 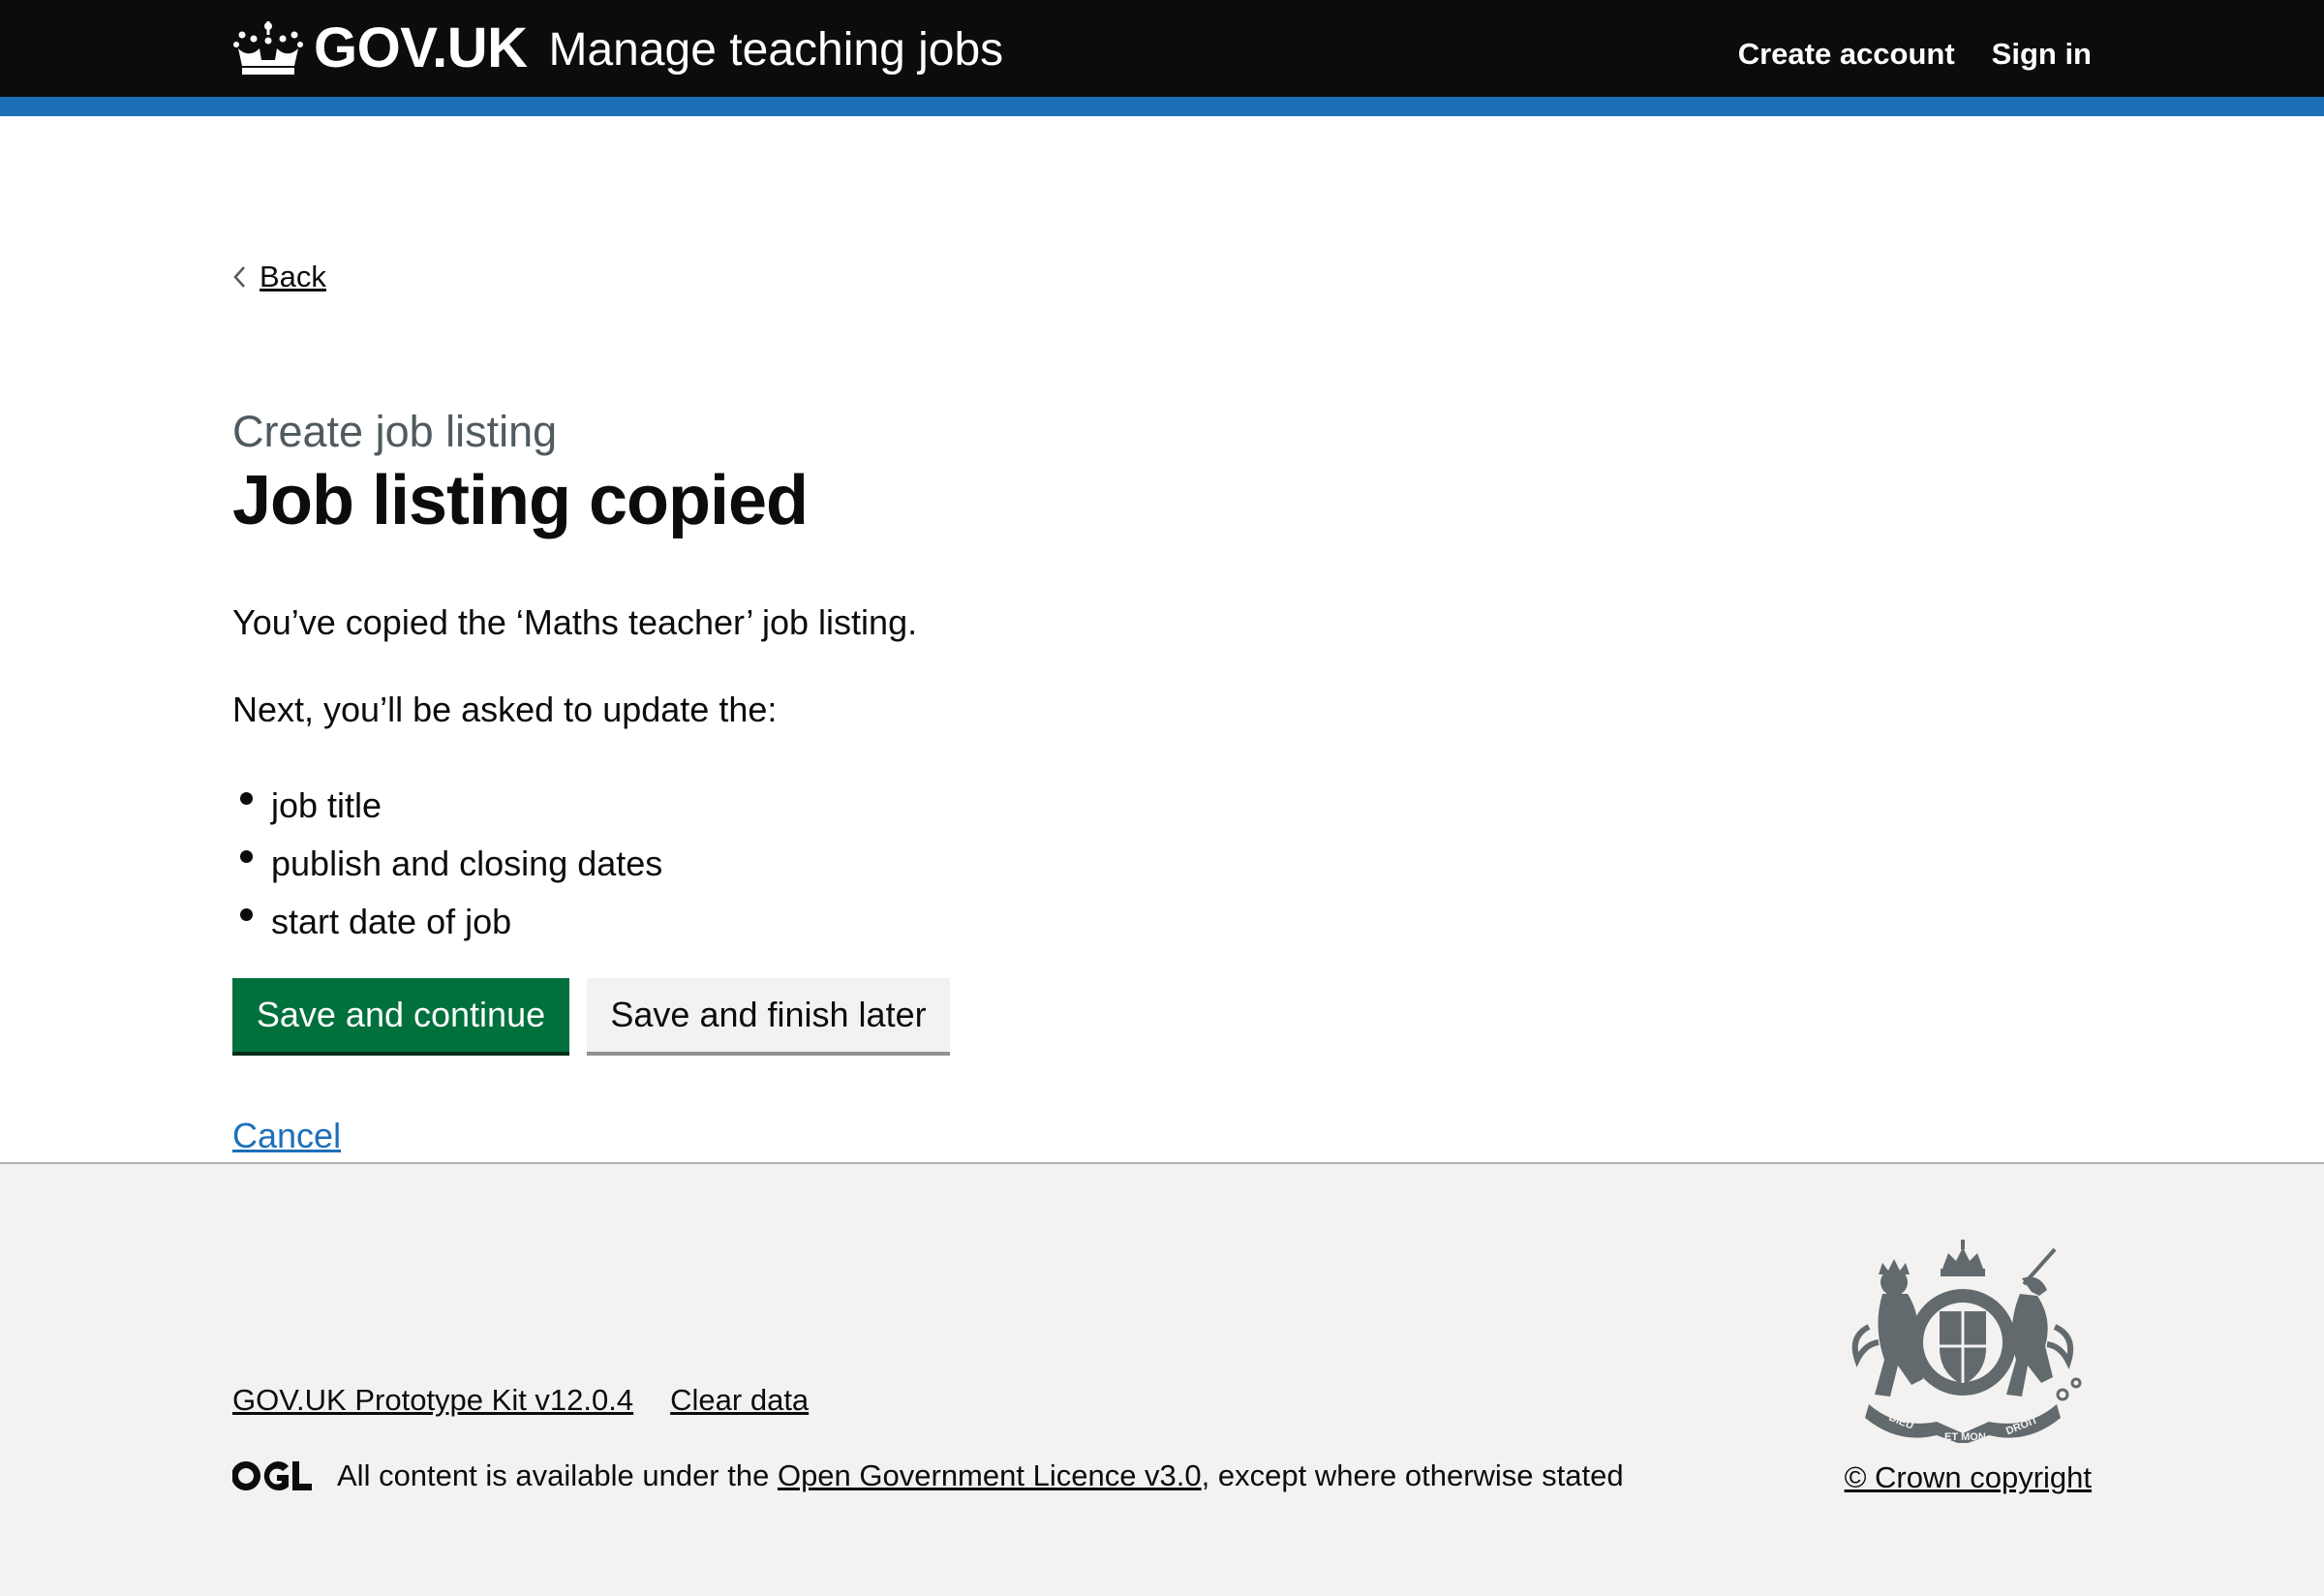 I want to click on save-and-finish-later-button: Save and finish later, so click(x=768, y=1015).